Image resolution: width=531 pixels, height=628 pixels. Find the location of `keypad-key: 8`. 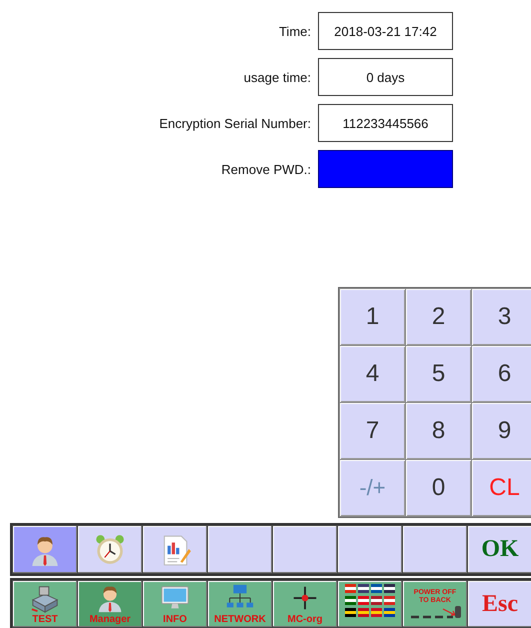

keypad-key: 8 is located at coordinates (438, 431).